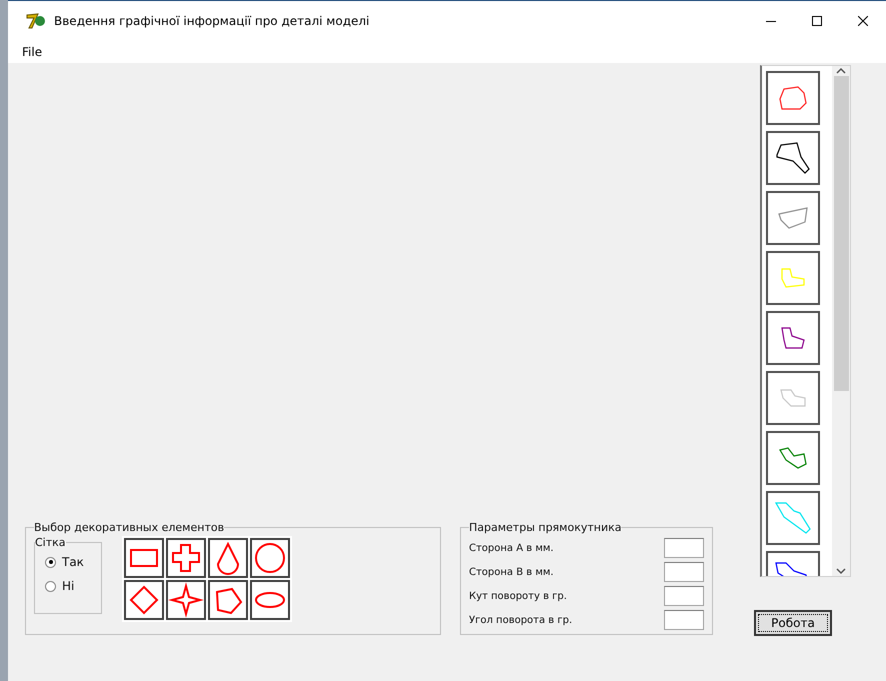 Image resolution: width=886 pixels, height=681 pixels. Describe the element at coordinates (511, 548) in the screenshot. I see `field-label: Сторона А в мм.` at that location.